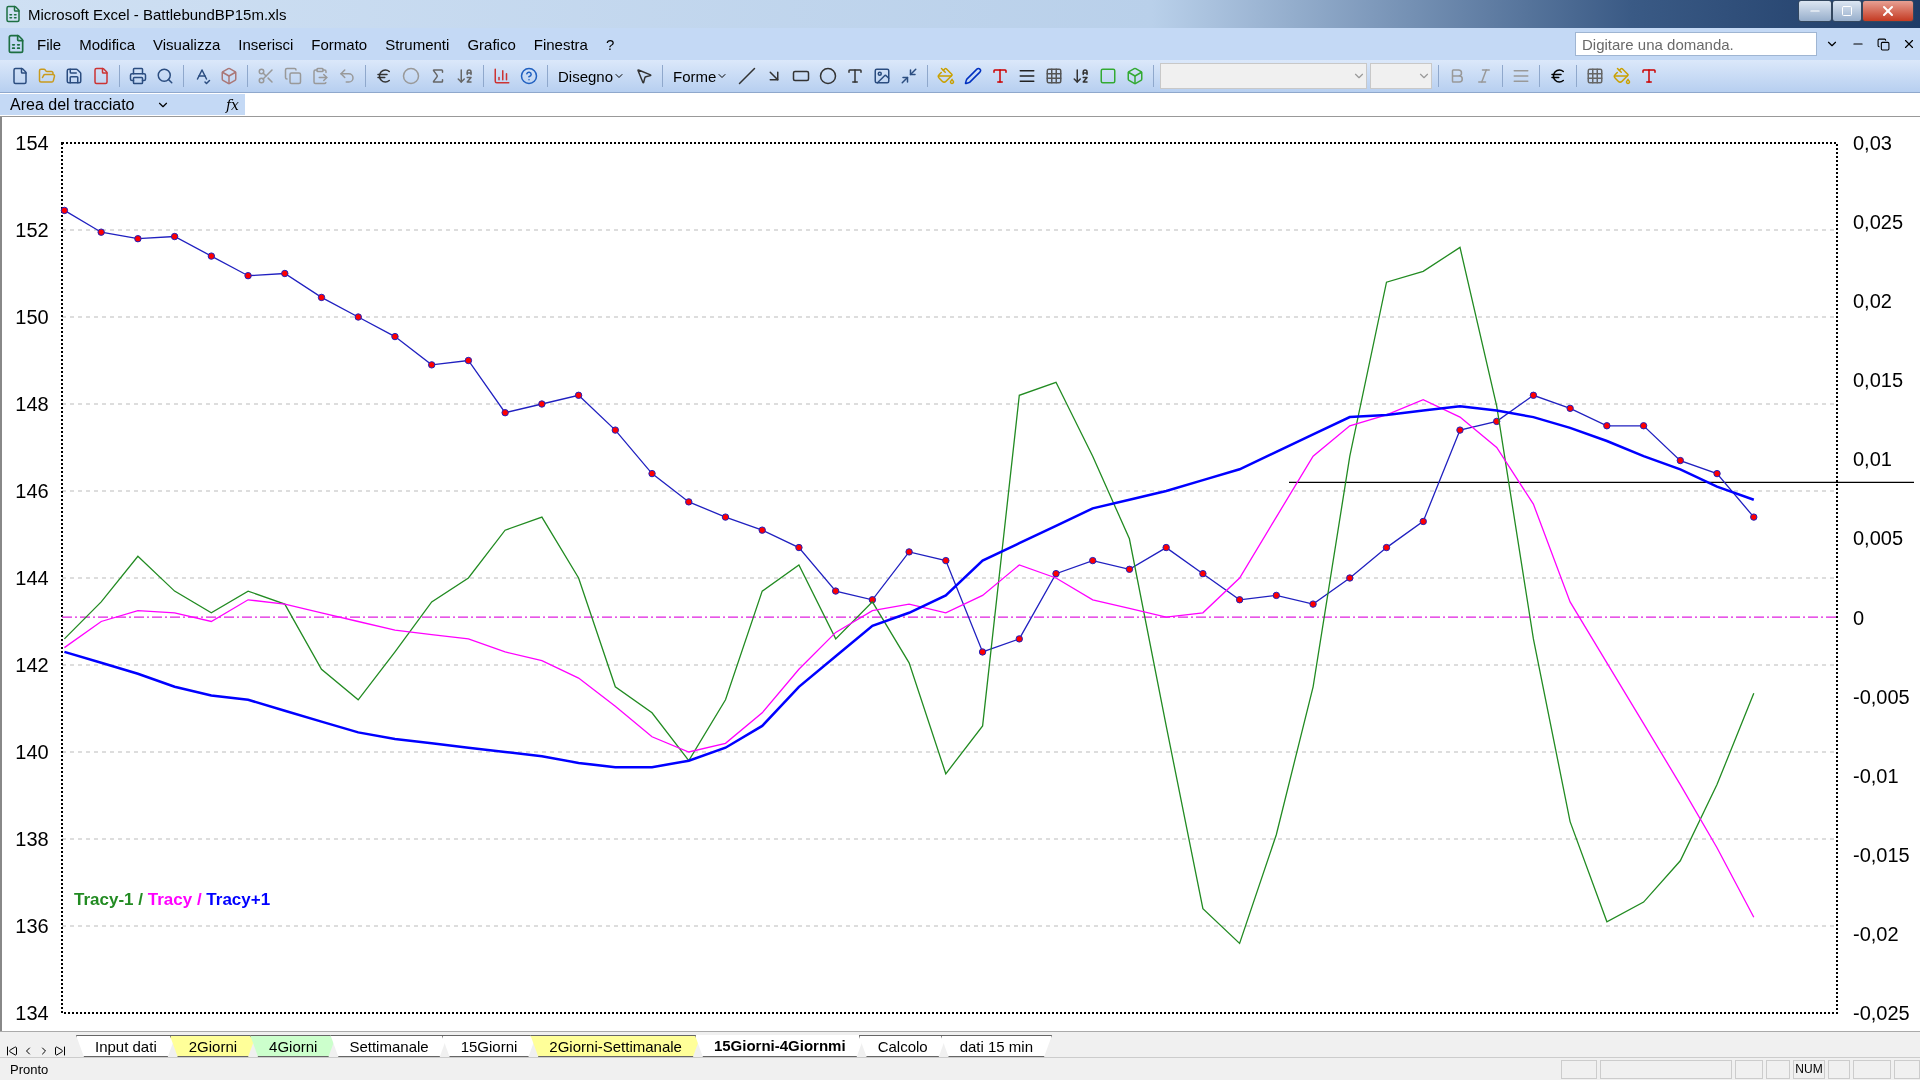  Describe the element at coordinates (560, 44) in the screenshot. I see `menu-item: Finestra` at that location.